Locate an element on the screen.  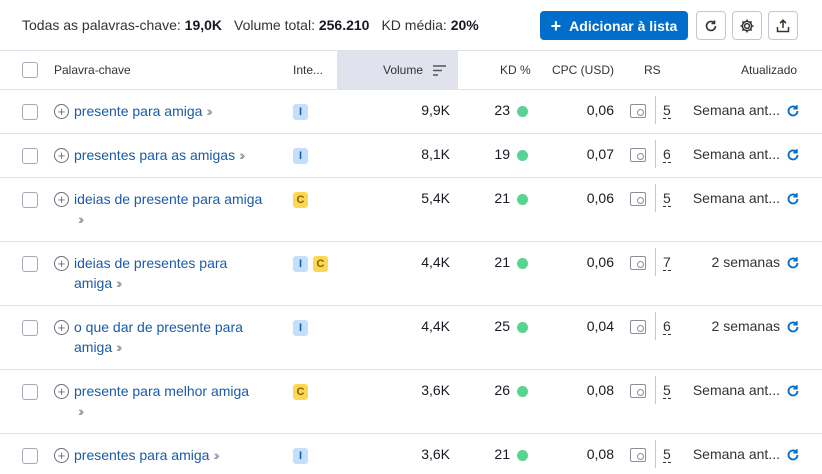
export-button is located at coordinates (783, 25).